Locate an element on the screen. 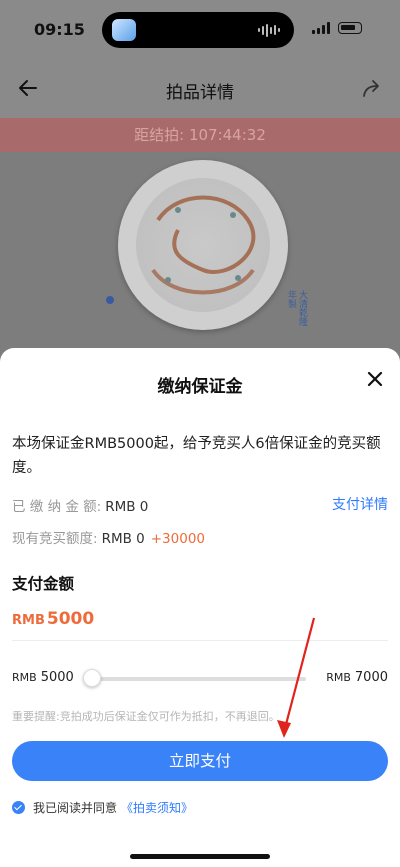  reign-mark-text: 大清乾隆年製 is located at coordinates (296, 308).